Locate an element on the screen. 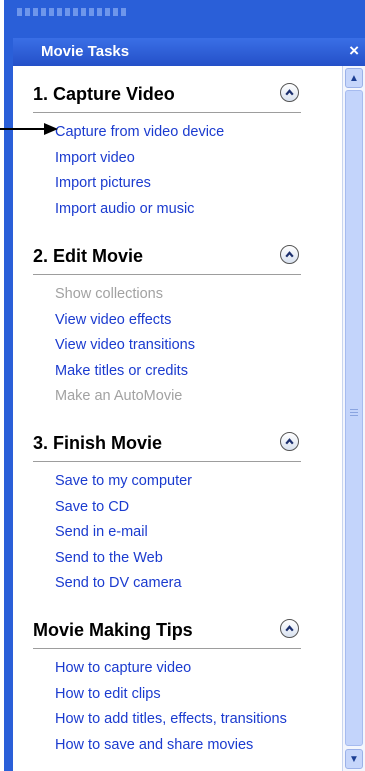 This screenshot has height=771, width=365. link-import-video: Import video is located at coordinates (139, 159).